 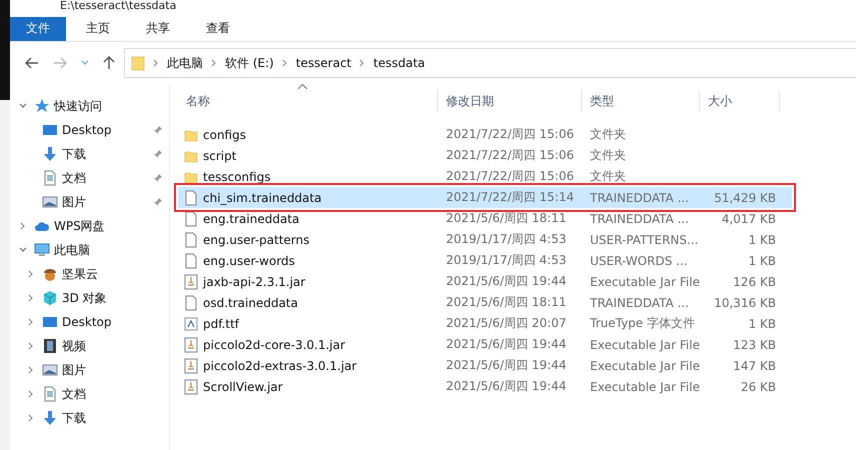 What do you see at coordinates (485, 323) in the screenshot?
I see `file-row: pdf.ttf 2021/5/6/周四 20:07 TrueType 字体文件 1 KB` at bounding box center [485, 323].